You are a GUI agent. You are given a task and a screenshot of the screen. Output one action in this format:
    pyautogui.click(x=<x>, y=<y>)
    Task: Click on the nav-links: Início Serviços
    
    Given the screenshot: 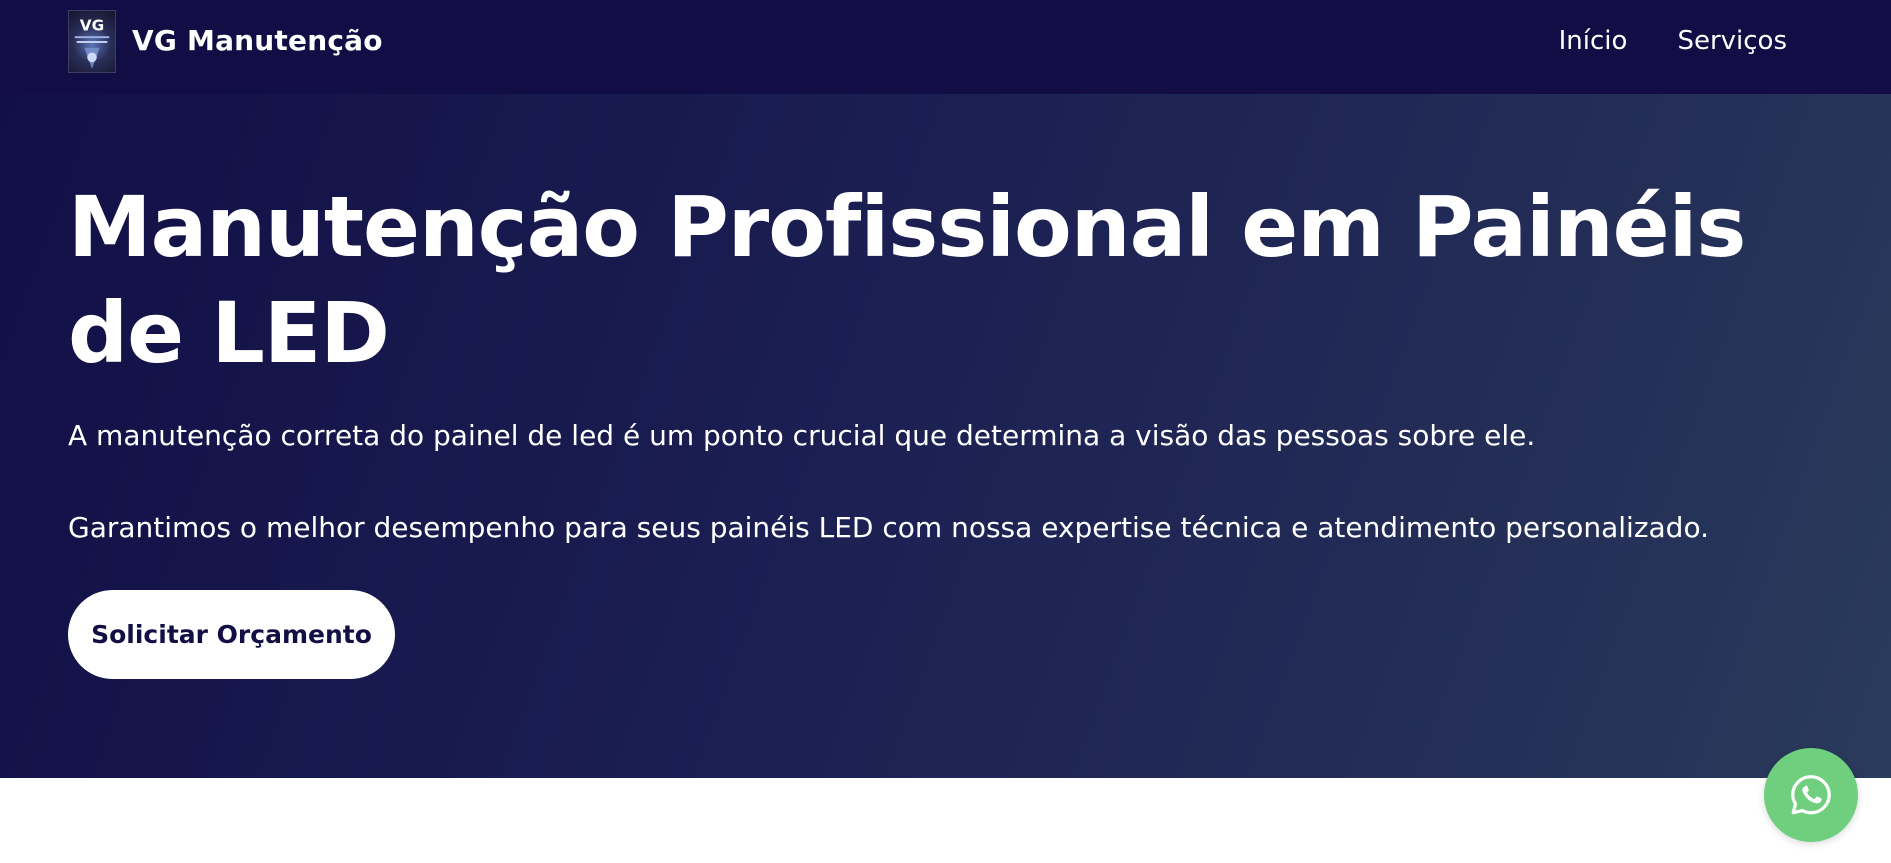 What is the action you would take?
    pyautogui.click(x=1673, y=41)
    